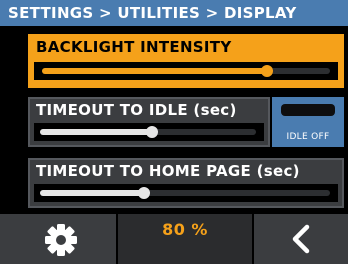 Image resolution: width=348 pixels, height=264 pixels. I want to click on chevron-left-icon, so click(301, 239).